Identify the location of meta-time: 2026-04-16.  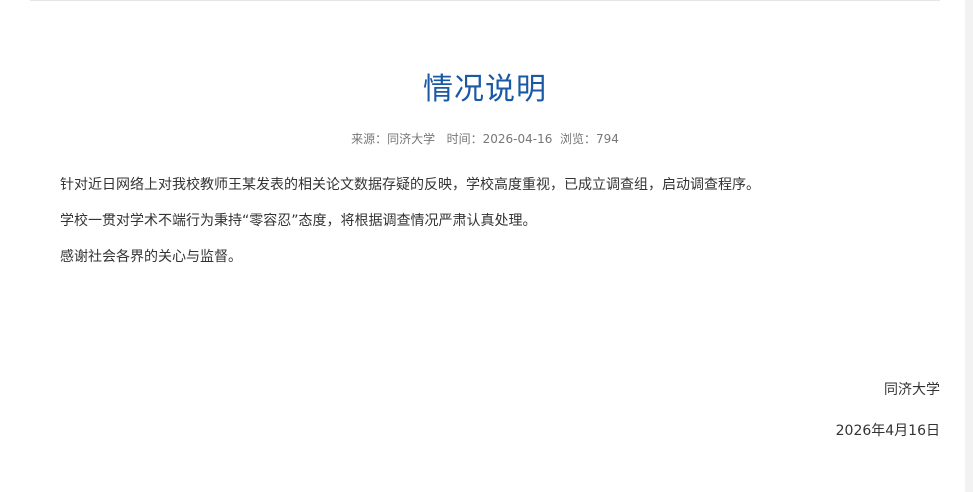
(517, 139).